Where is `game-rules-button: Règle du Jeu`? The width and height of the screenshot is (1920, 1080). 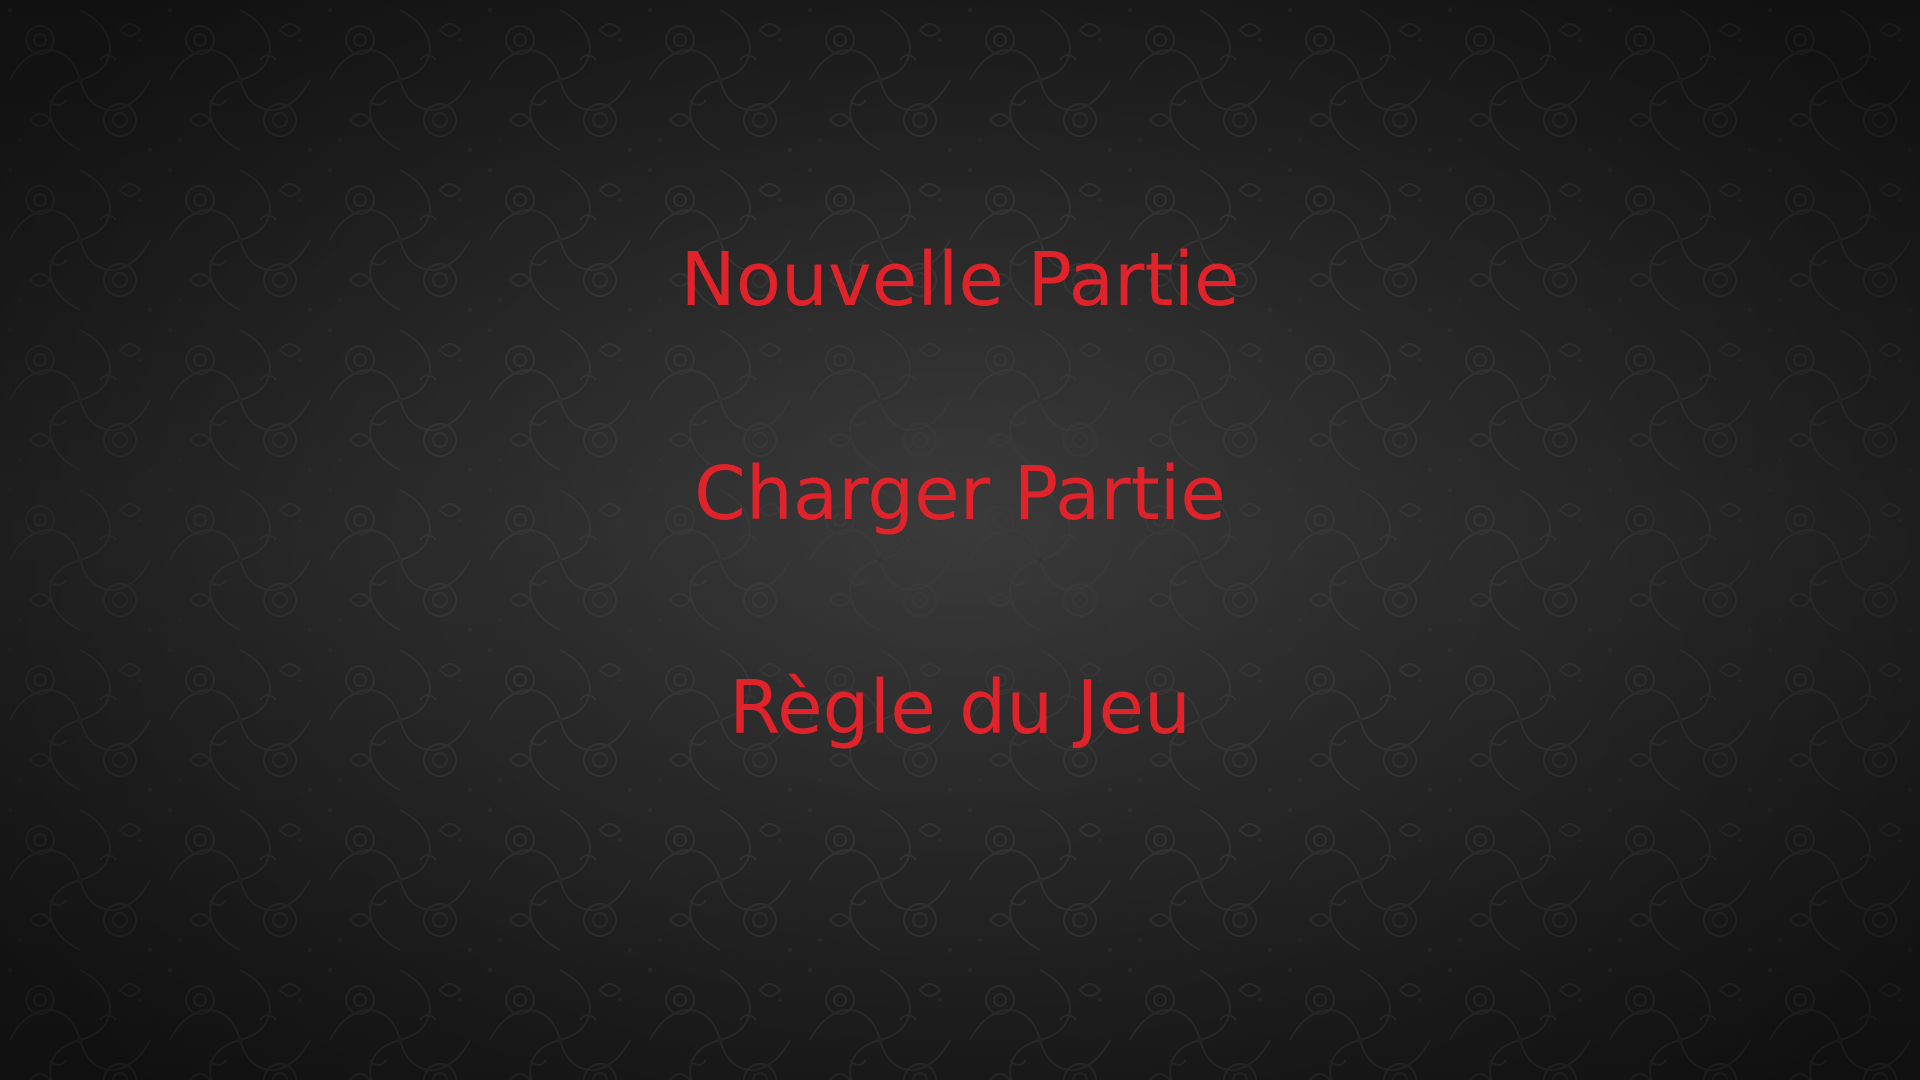 game-rules-button: Règle du Jeu is located at coordinates (960, 708).